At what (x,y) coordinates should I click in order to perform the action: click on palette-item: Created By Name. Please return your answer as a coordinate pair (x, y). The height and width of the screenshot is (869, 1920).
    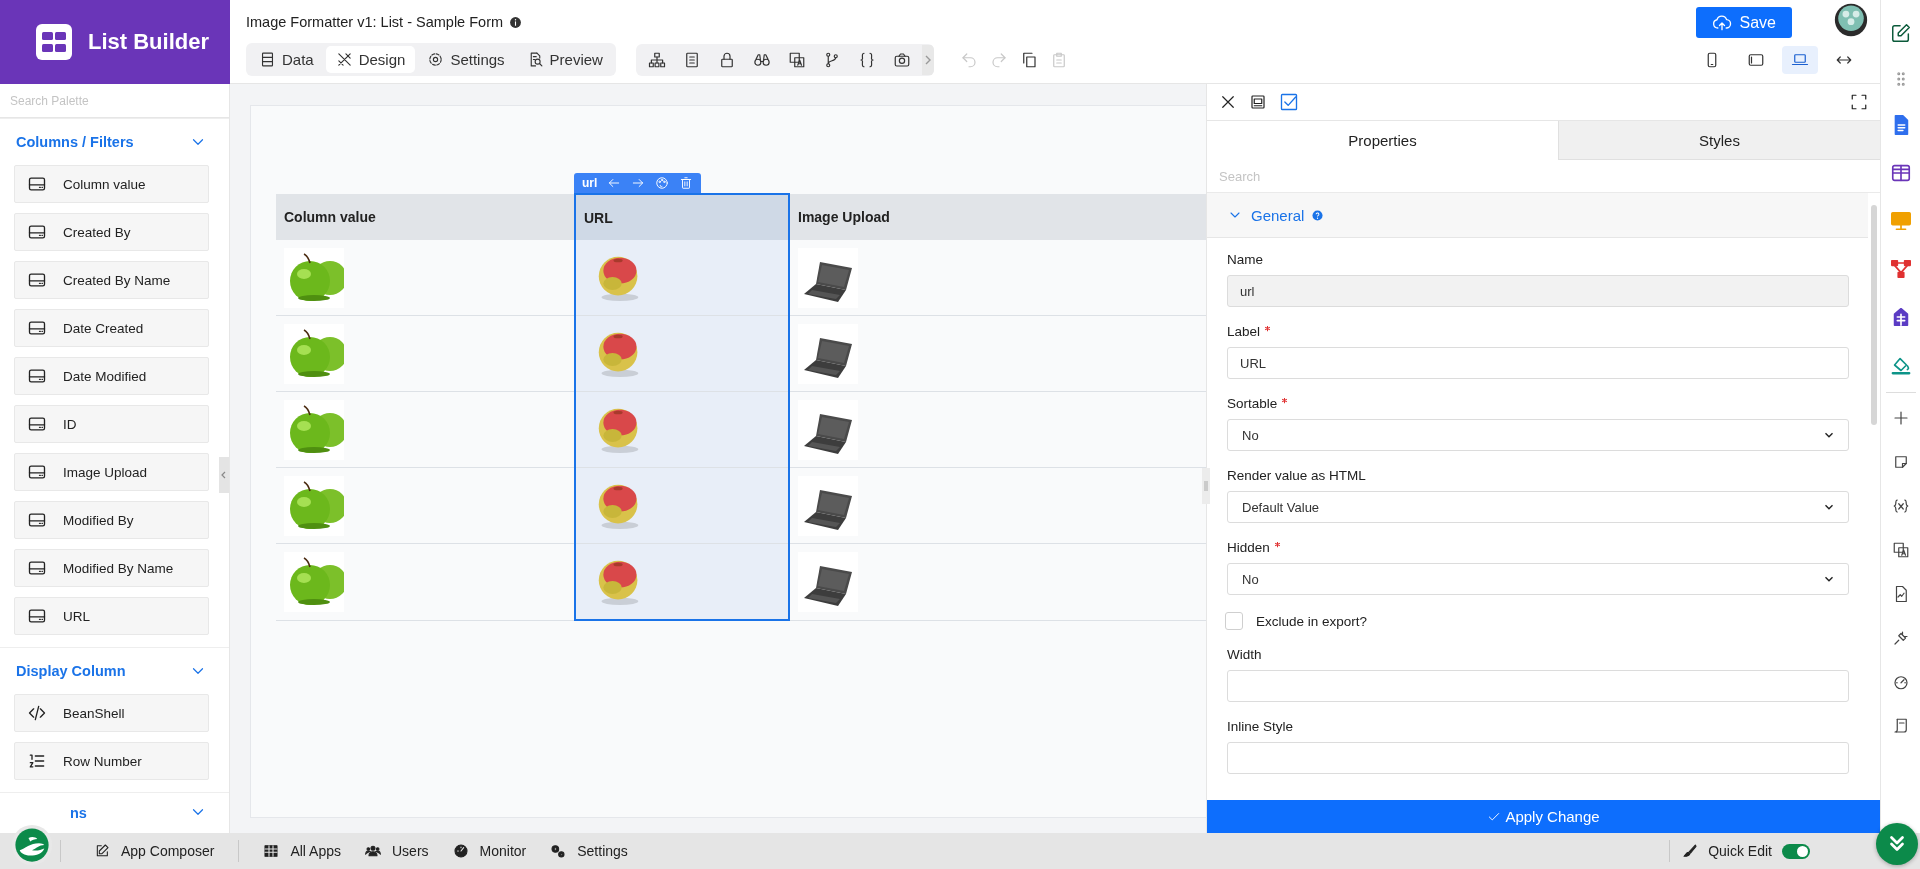
    Looking at the image, I should click on (111, 280).